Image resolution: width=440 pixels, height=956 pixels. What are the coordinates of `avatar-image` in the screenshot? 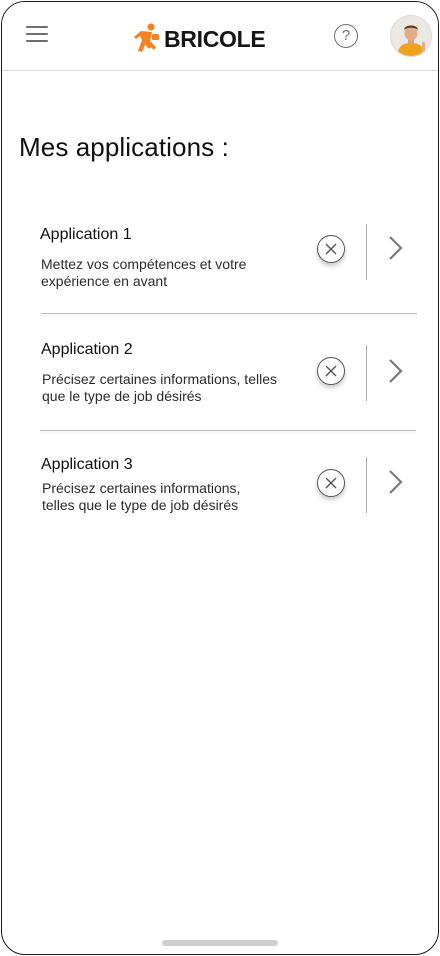 It's located at (411, 36).